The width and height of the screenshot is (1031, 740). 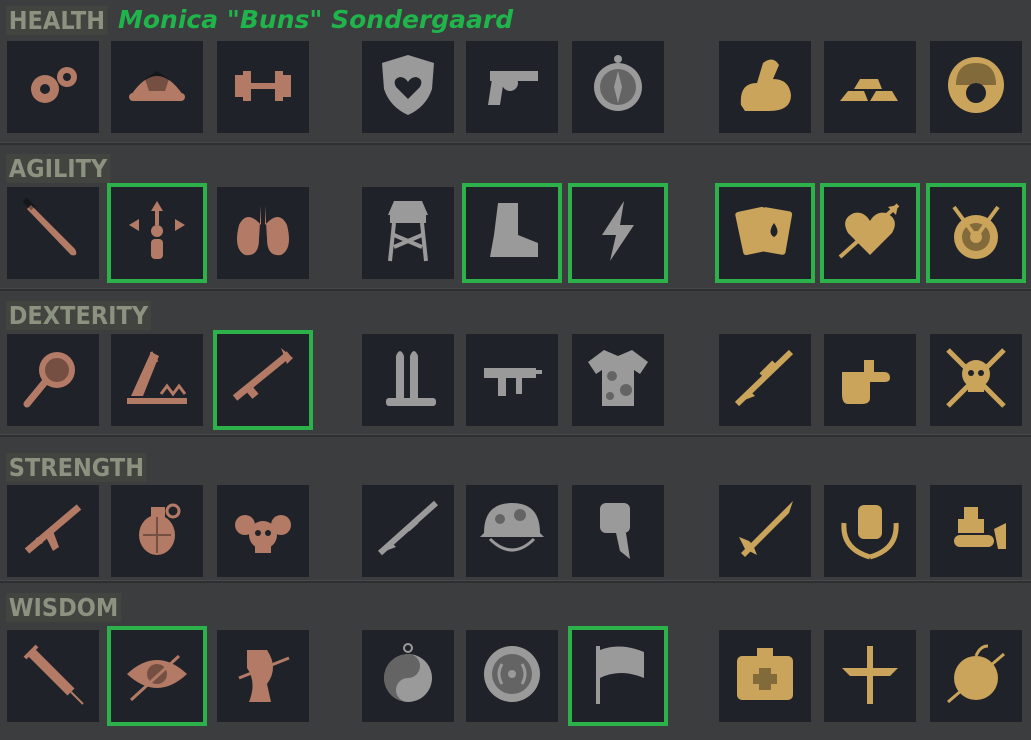 I want to click on category-label-strength: STRENGTH, so click(x=76, y=467).